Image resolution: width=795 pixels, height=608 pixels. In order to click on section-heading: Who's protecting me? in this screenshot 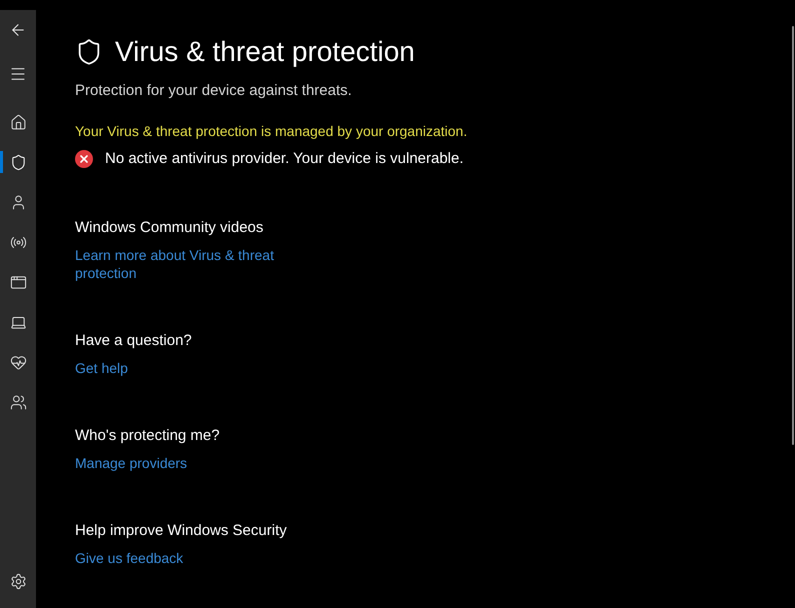, I will do `click(147, 436)`.